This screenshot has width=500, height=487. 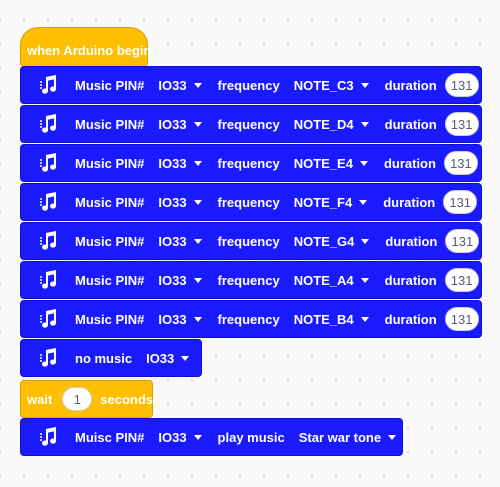 I want to click on note-dropdown: NOTE_C3, so click(x=331, y=85).